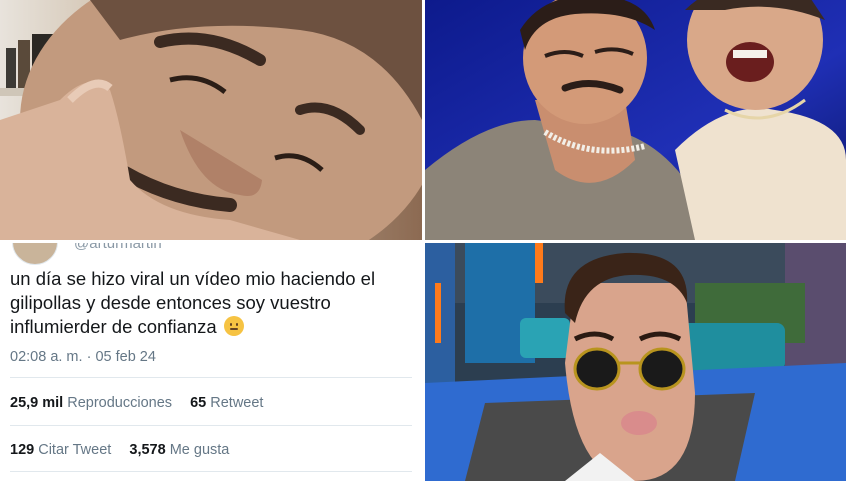  What do you see at coordinates (198, 403) in the screenshot?
I see `retweets-count: 65` at bounding box center [198, 403].